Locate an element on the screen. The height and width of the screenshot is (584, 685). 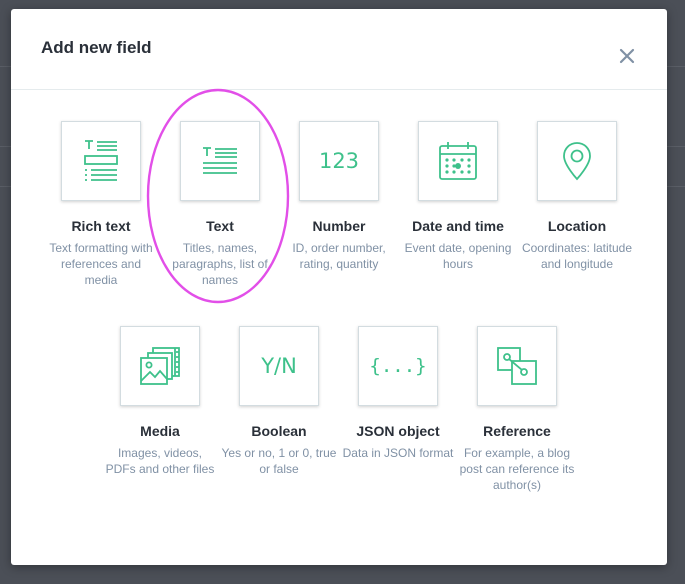
field-type-label: Rich text is located at coordinates (101, 226).